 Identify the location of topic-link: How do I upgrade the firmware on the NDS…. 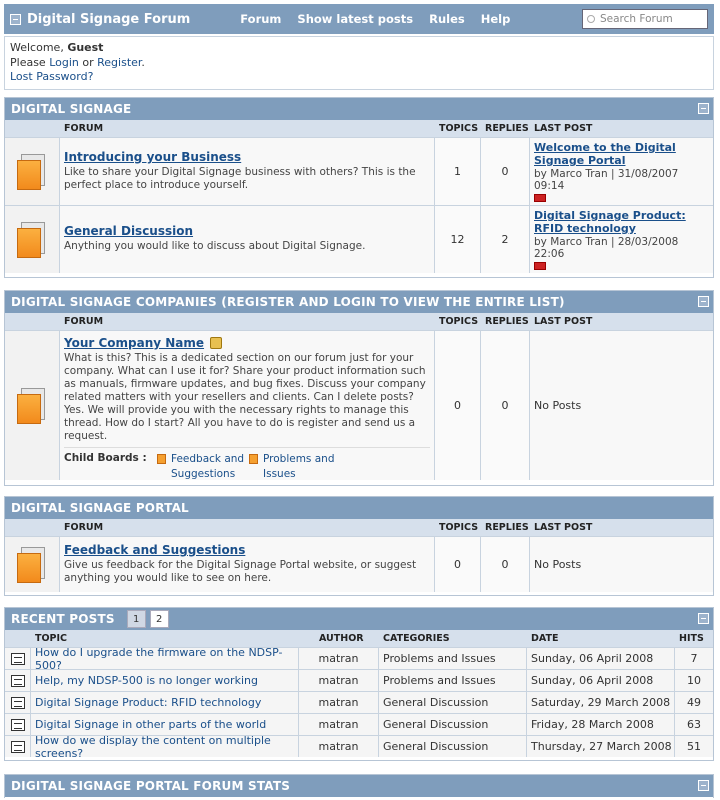
(165, 659).